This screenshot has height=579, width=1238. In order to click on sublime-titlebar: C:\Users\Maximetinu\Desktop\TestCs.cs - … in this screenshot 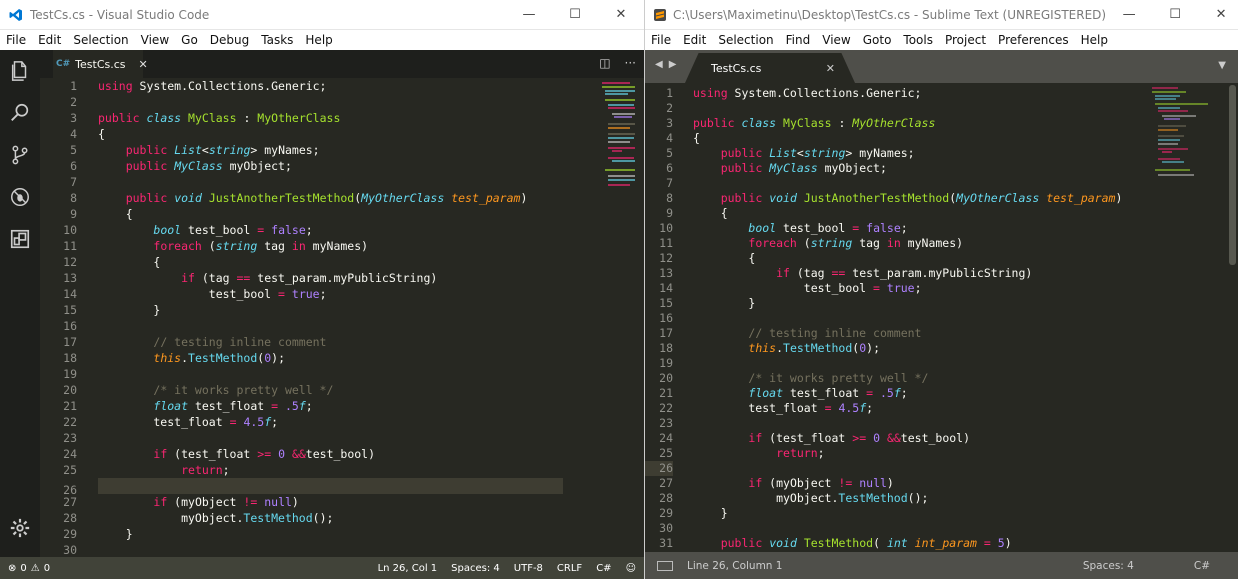, I will do `click(941, 15)`.